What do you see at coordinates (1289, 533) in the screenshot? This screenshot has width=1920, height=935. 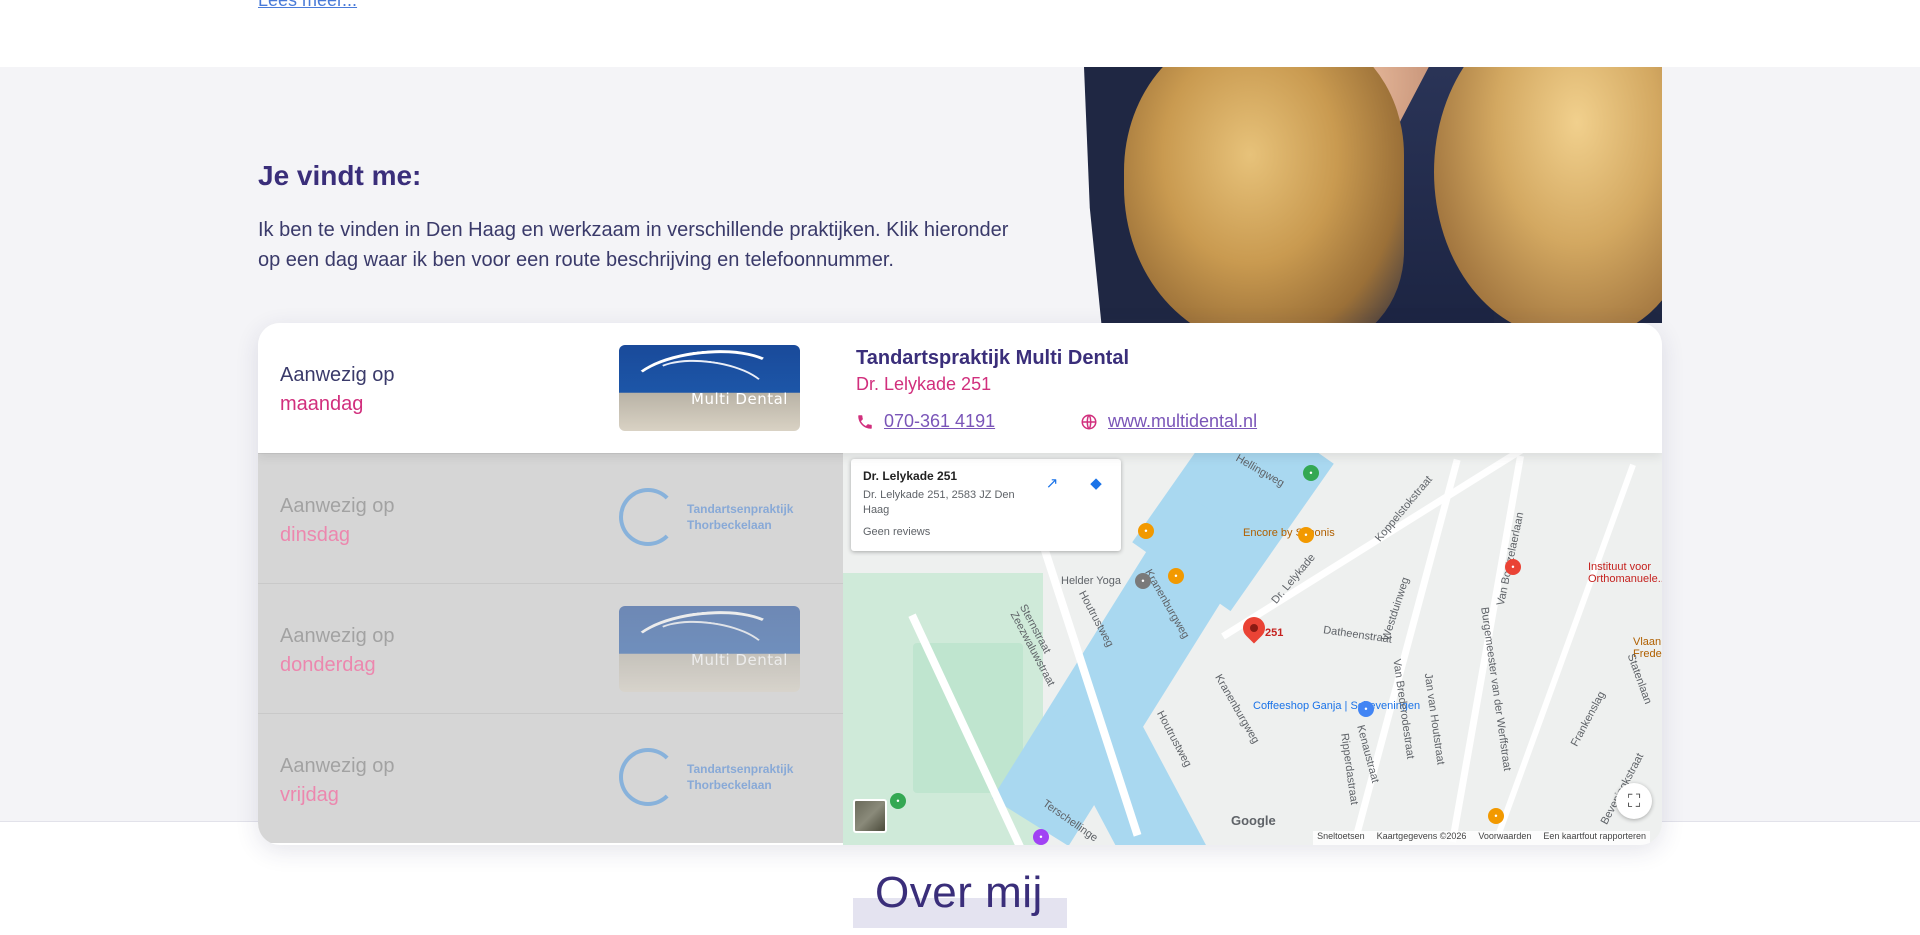 I see `map-label: Encore by Simonis` at bounding box center [1289, 533].